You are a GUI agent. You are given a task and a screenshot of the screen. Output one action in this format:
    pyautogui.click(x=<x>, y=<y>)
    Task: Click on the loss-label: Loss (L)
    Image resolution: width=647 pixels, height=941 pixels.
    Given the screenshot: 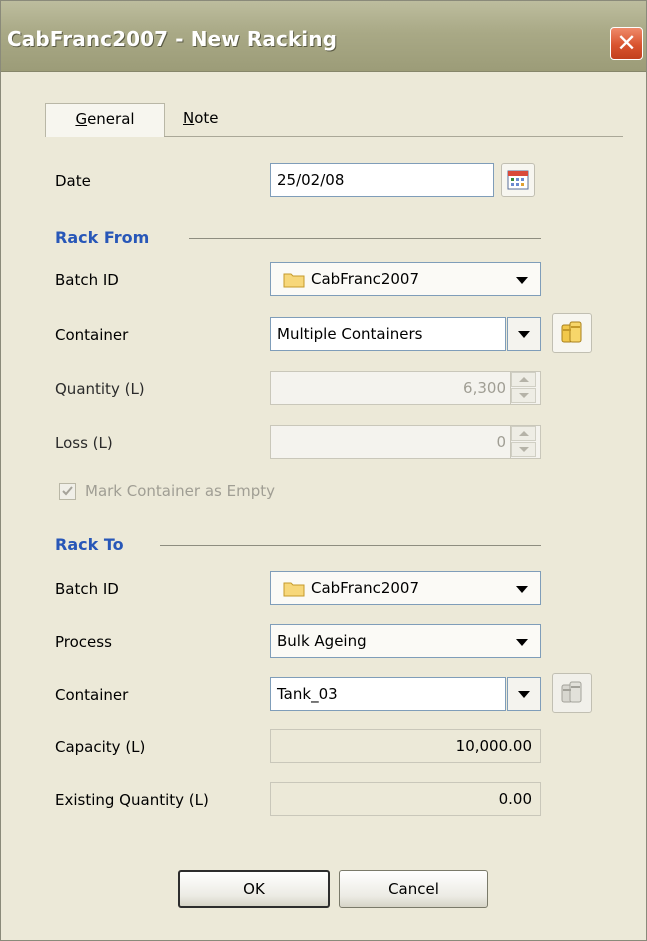 What is the action you would take?
    pyautogui.click(x=84, y=443)
    